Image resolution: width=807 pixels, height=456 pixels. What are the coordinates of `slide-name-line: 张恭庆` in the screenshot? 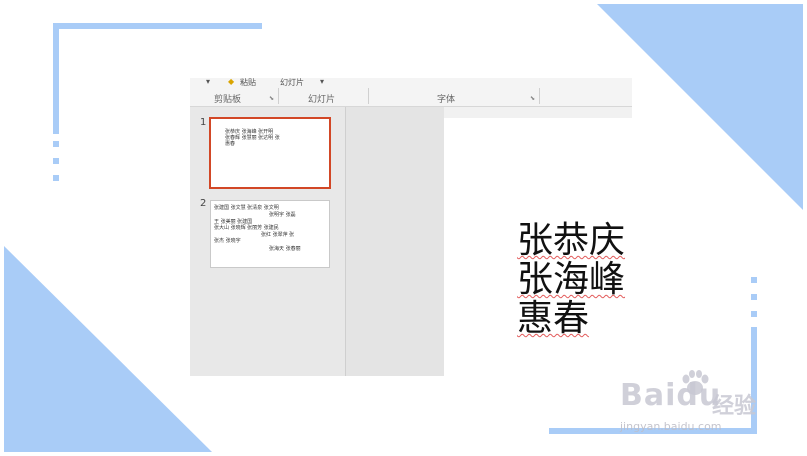 It's located at (571, 240).